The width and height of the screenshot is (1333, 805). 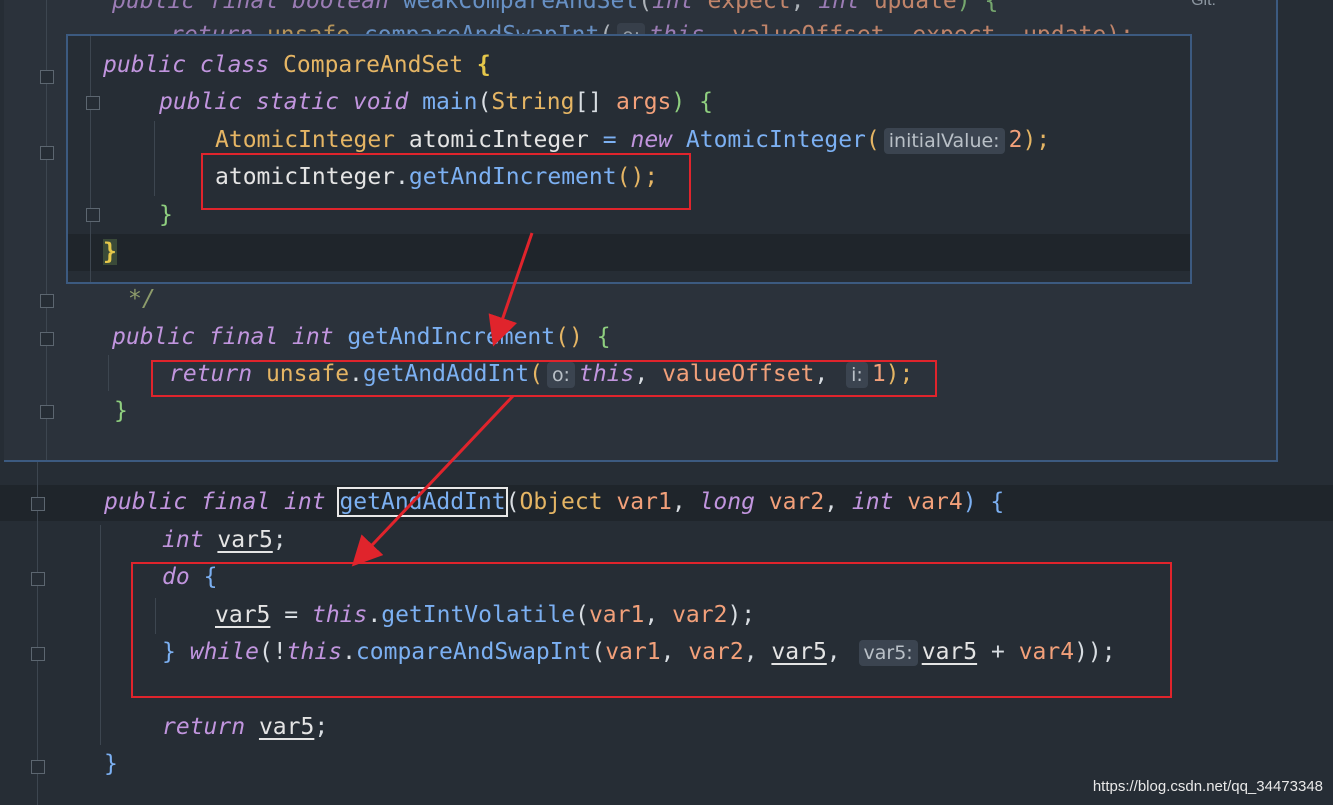 I want to click on code-line-return-var5: return var5;, so click(x=747, y=727).